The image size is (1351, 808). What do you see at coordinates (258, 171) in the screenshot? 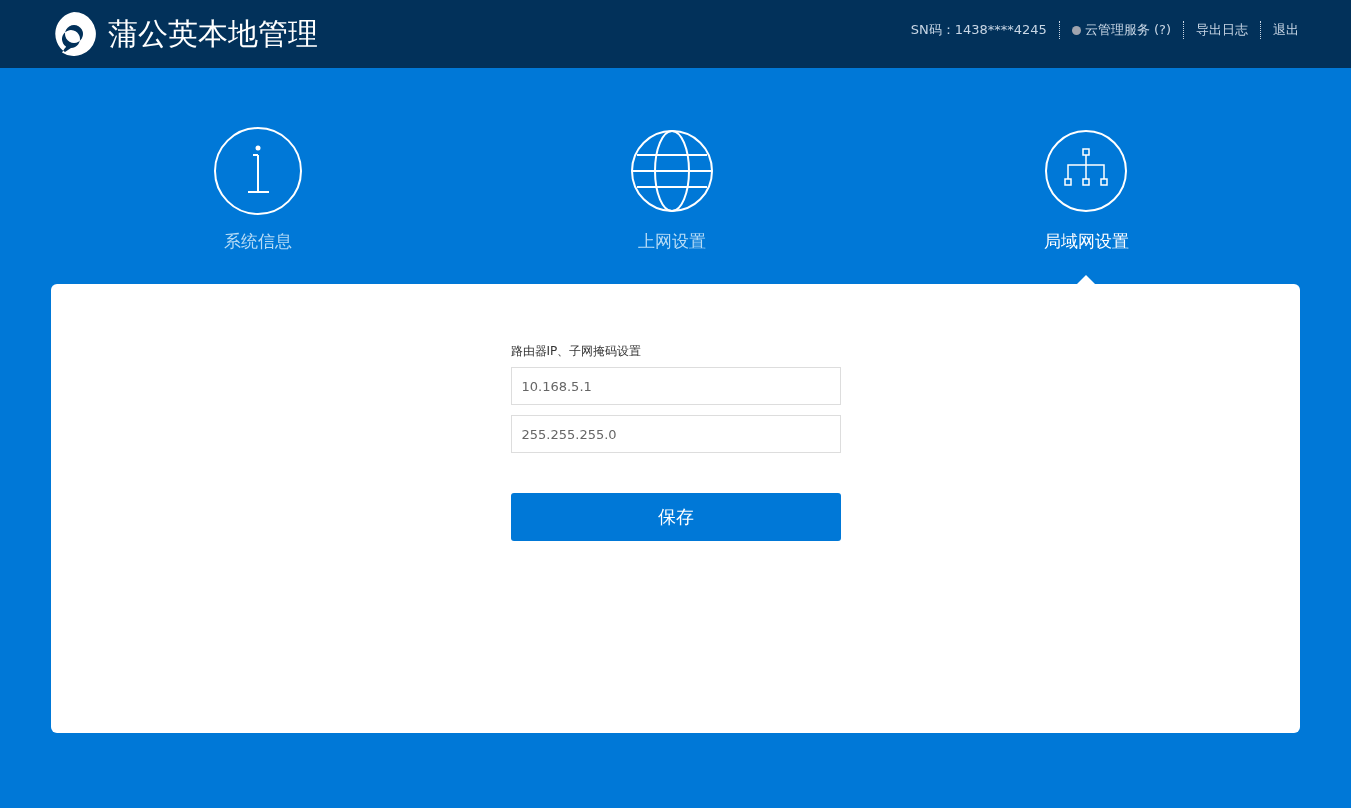
I see `info-icon` at bounding box center [258, 171].